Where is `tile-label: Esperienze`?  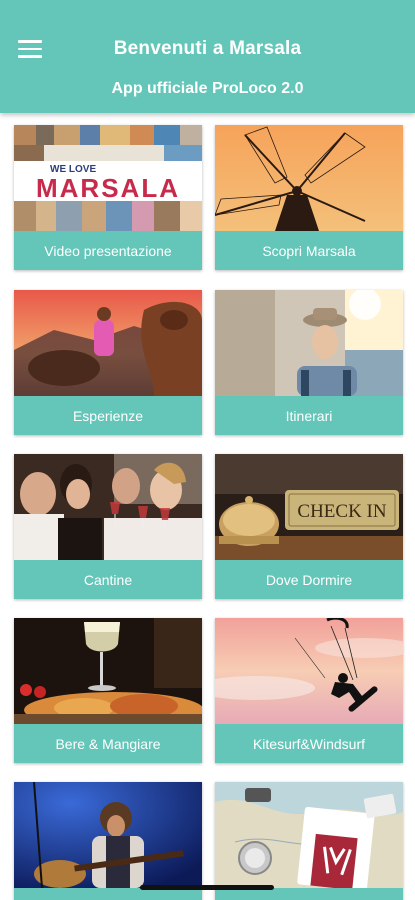
tile-label: Esperienze is located at coordinates (108, 415).